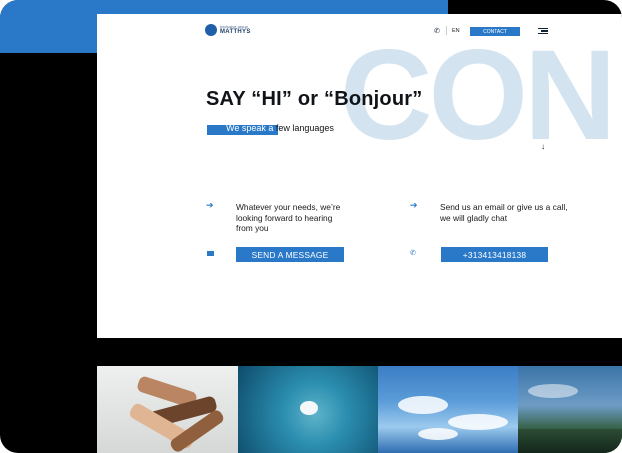 The height and width of the screenshot is (453, 622). Describe the element at coordinates (314, 99) in the screenshot. I see `page-headline: SAY “HI” or “Bonjour”` at that location.